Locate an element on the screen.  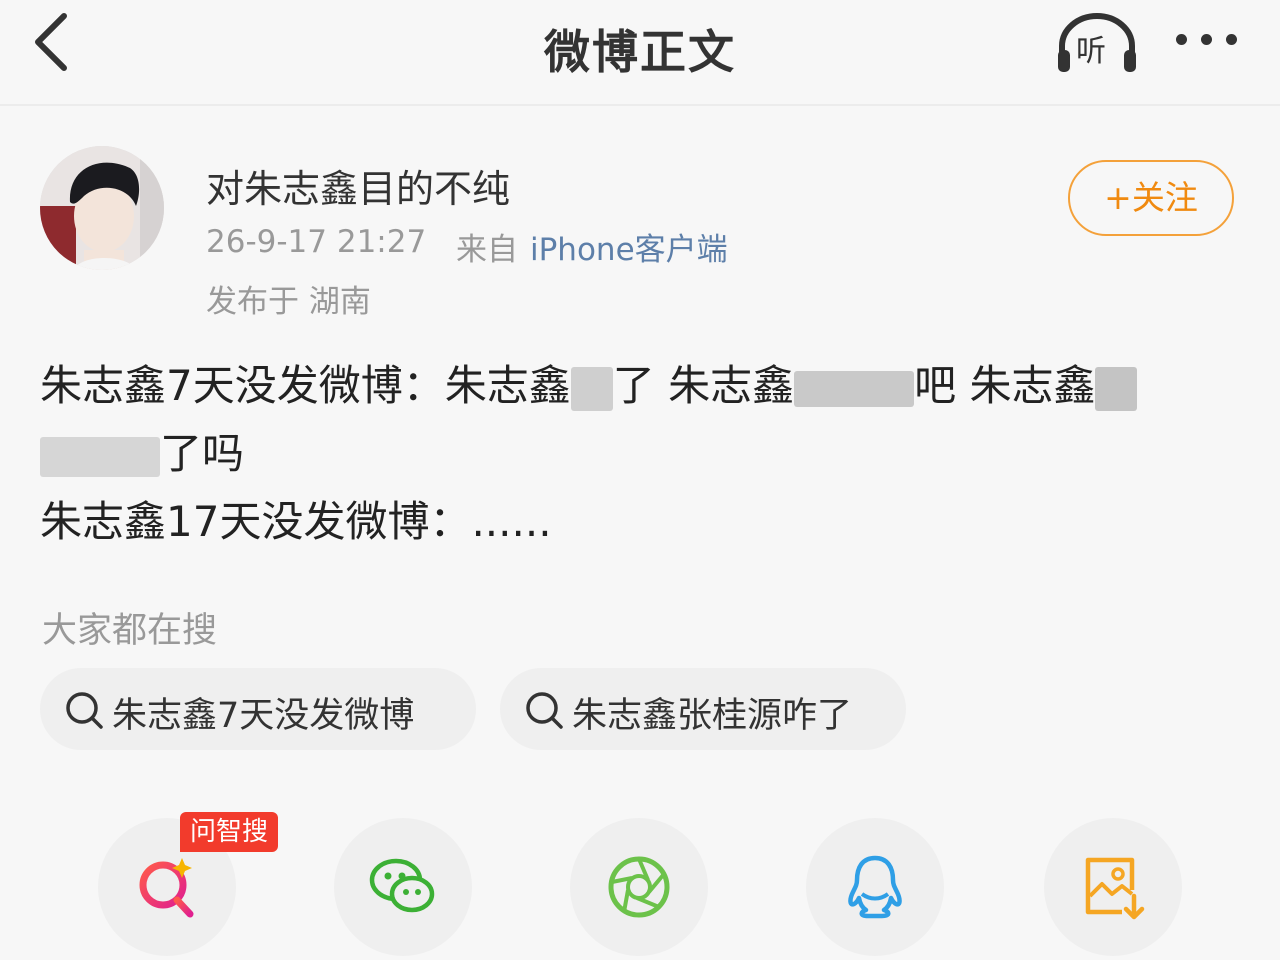
top-bar: 微博正文 听 is located at coordinates (640, 53).